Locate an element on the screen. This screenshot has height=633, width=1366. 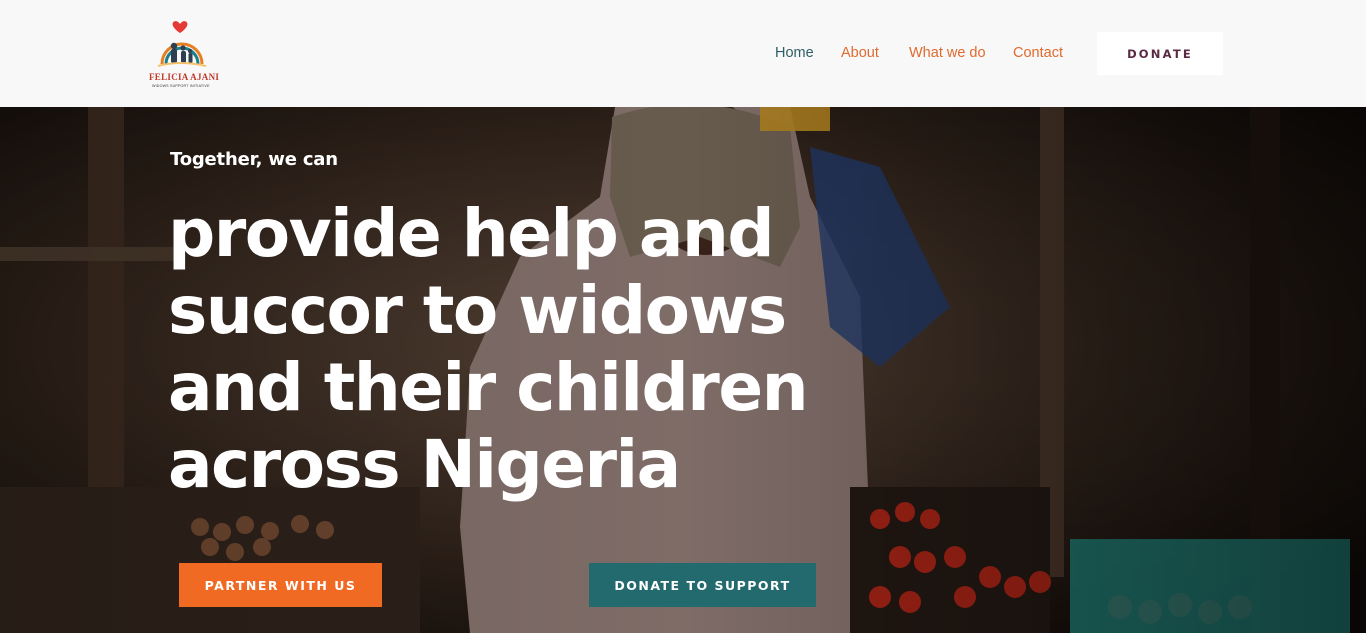
headline-line: and their children is located at coordinates (488, 387).